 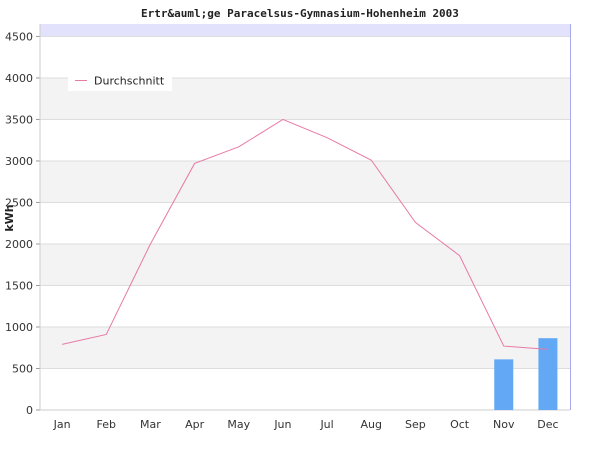 What do you see at coordinates (19, 202) in the screenshot?
I see `y-tick-label: 2500` at bounding box center [19, 202].